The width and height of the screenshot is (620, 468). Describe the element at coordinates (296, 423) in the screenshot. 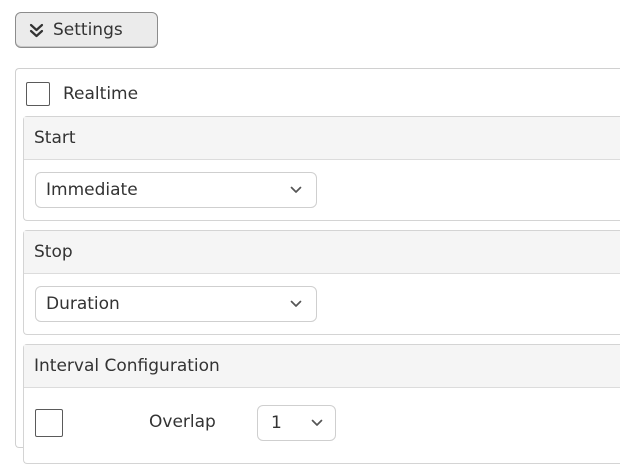

I see `overlap-select: 1` at that location.